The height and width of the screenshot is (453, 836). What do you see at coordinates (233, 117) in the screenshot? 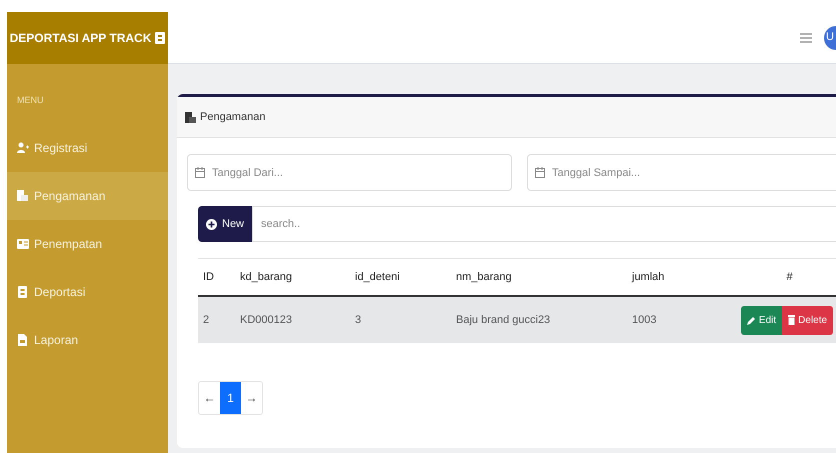
I see `card-title: Pengamanan` at bounding box center [233, 117].